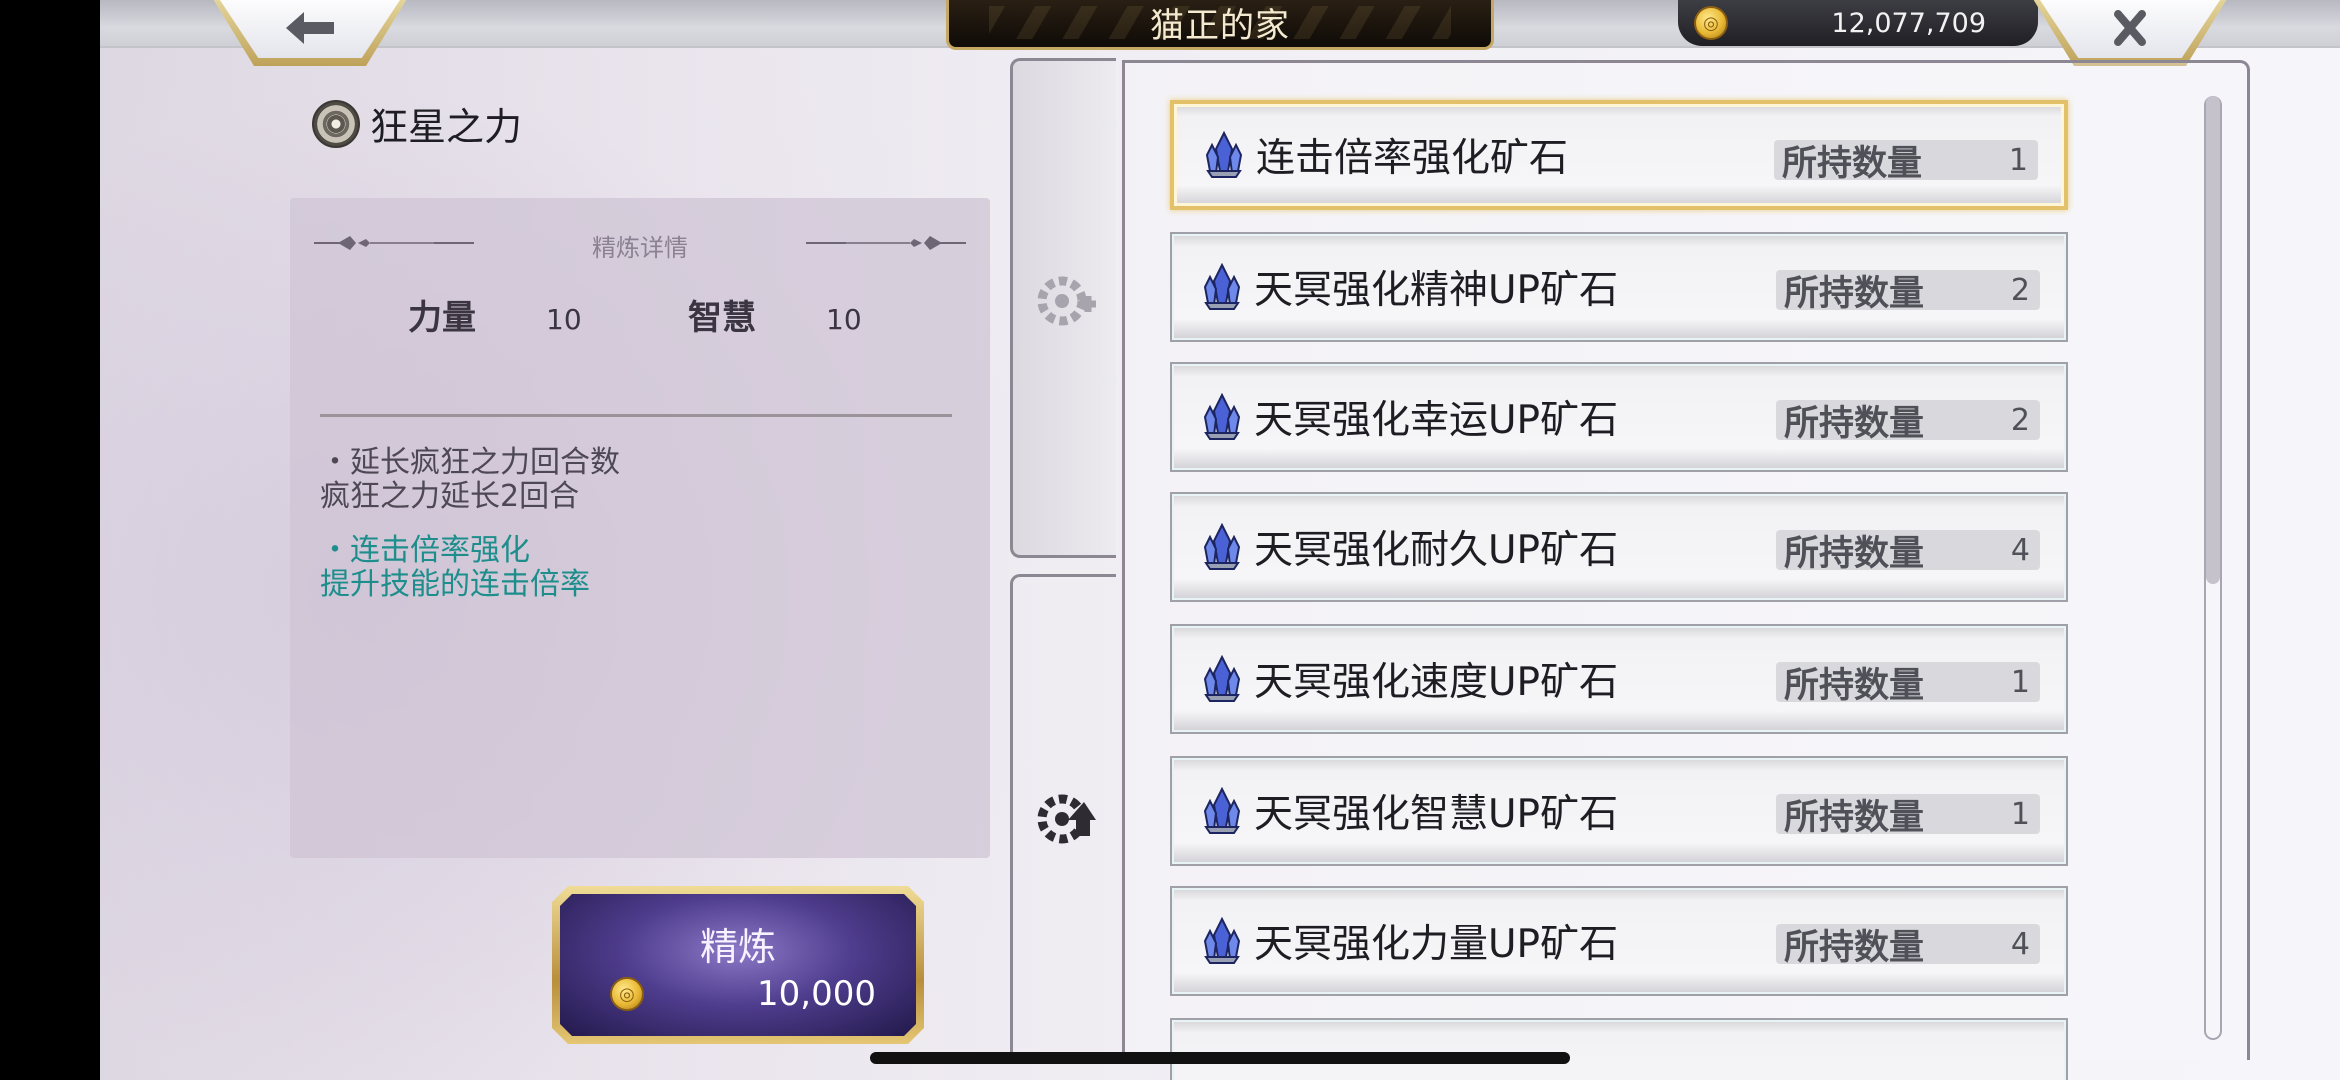 The image size is (2340, 1080). Describe the element at coordinates (816, 994) in the screenshot. I see `refine-cost-value: 10,000` at that location.